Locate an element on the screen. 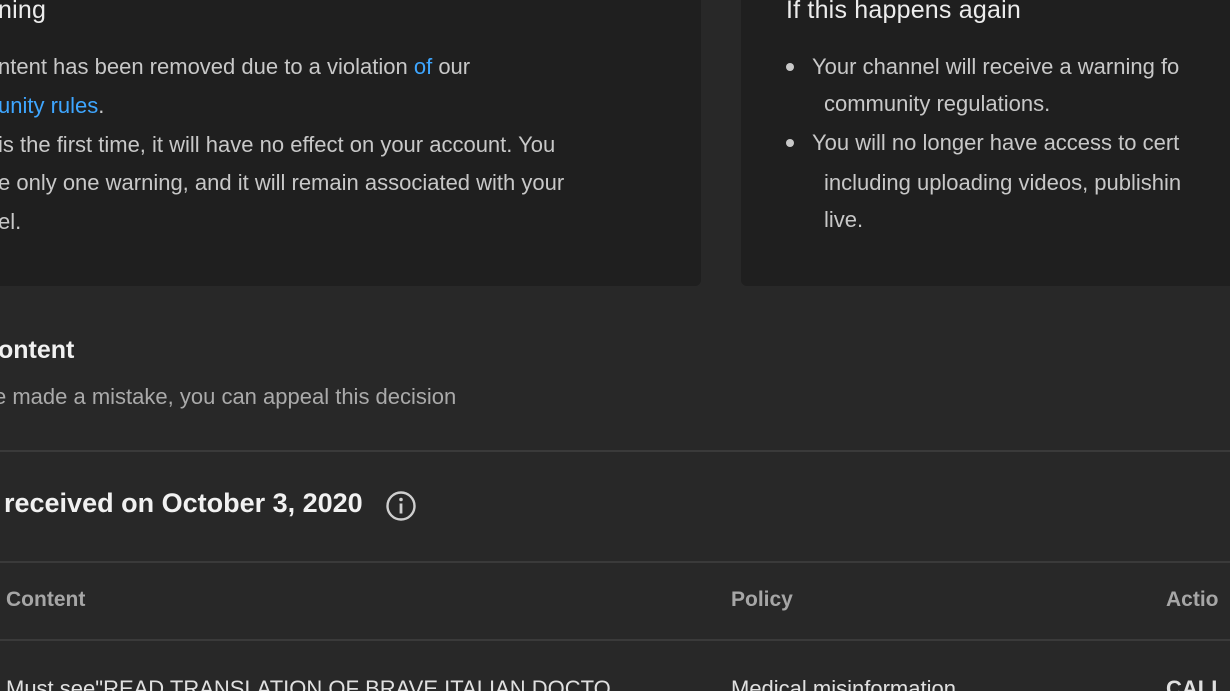 The image size is (1230, 691). table-top-divider is located at coordinates (615, 562).